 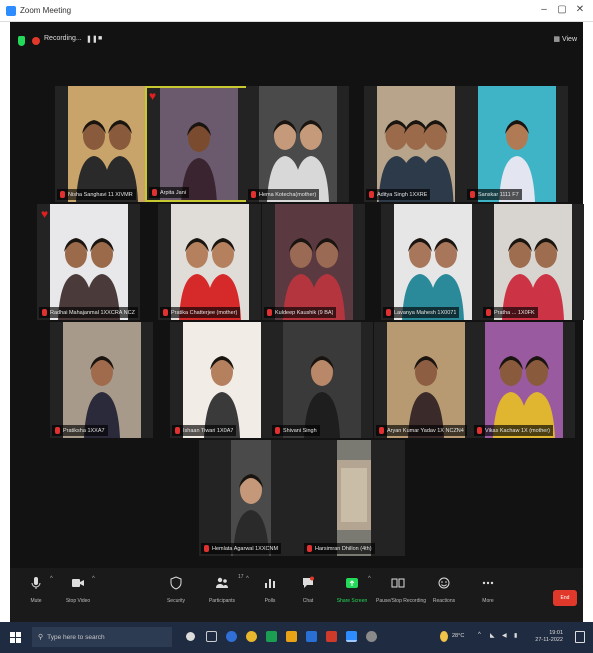 What do you see at coordinates (514, 312) in the screenshot?
I see `participant-name: Pratha ... 1X0FK` at bounding box center [514, 312].